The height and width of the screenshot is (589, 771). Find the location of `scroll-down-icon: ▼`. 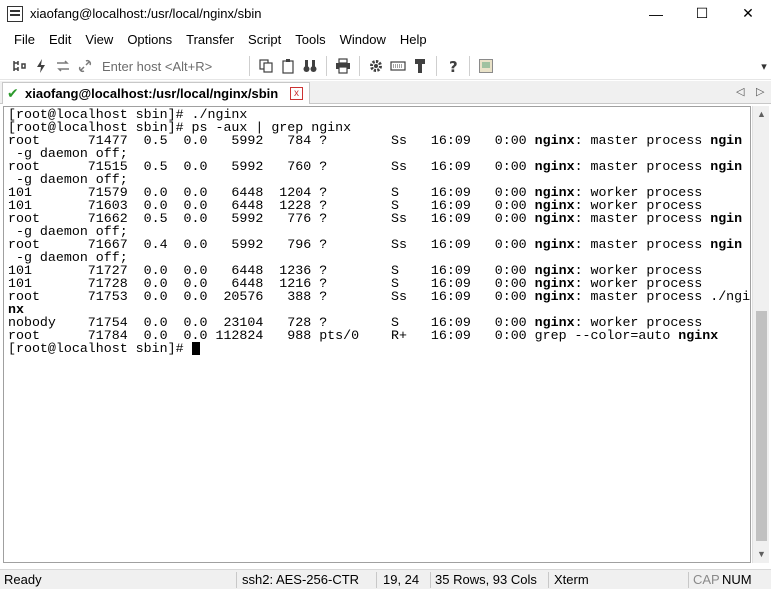

scroll-down-icon: ▼ is located at coordinates (761, 554).